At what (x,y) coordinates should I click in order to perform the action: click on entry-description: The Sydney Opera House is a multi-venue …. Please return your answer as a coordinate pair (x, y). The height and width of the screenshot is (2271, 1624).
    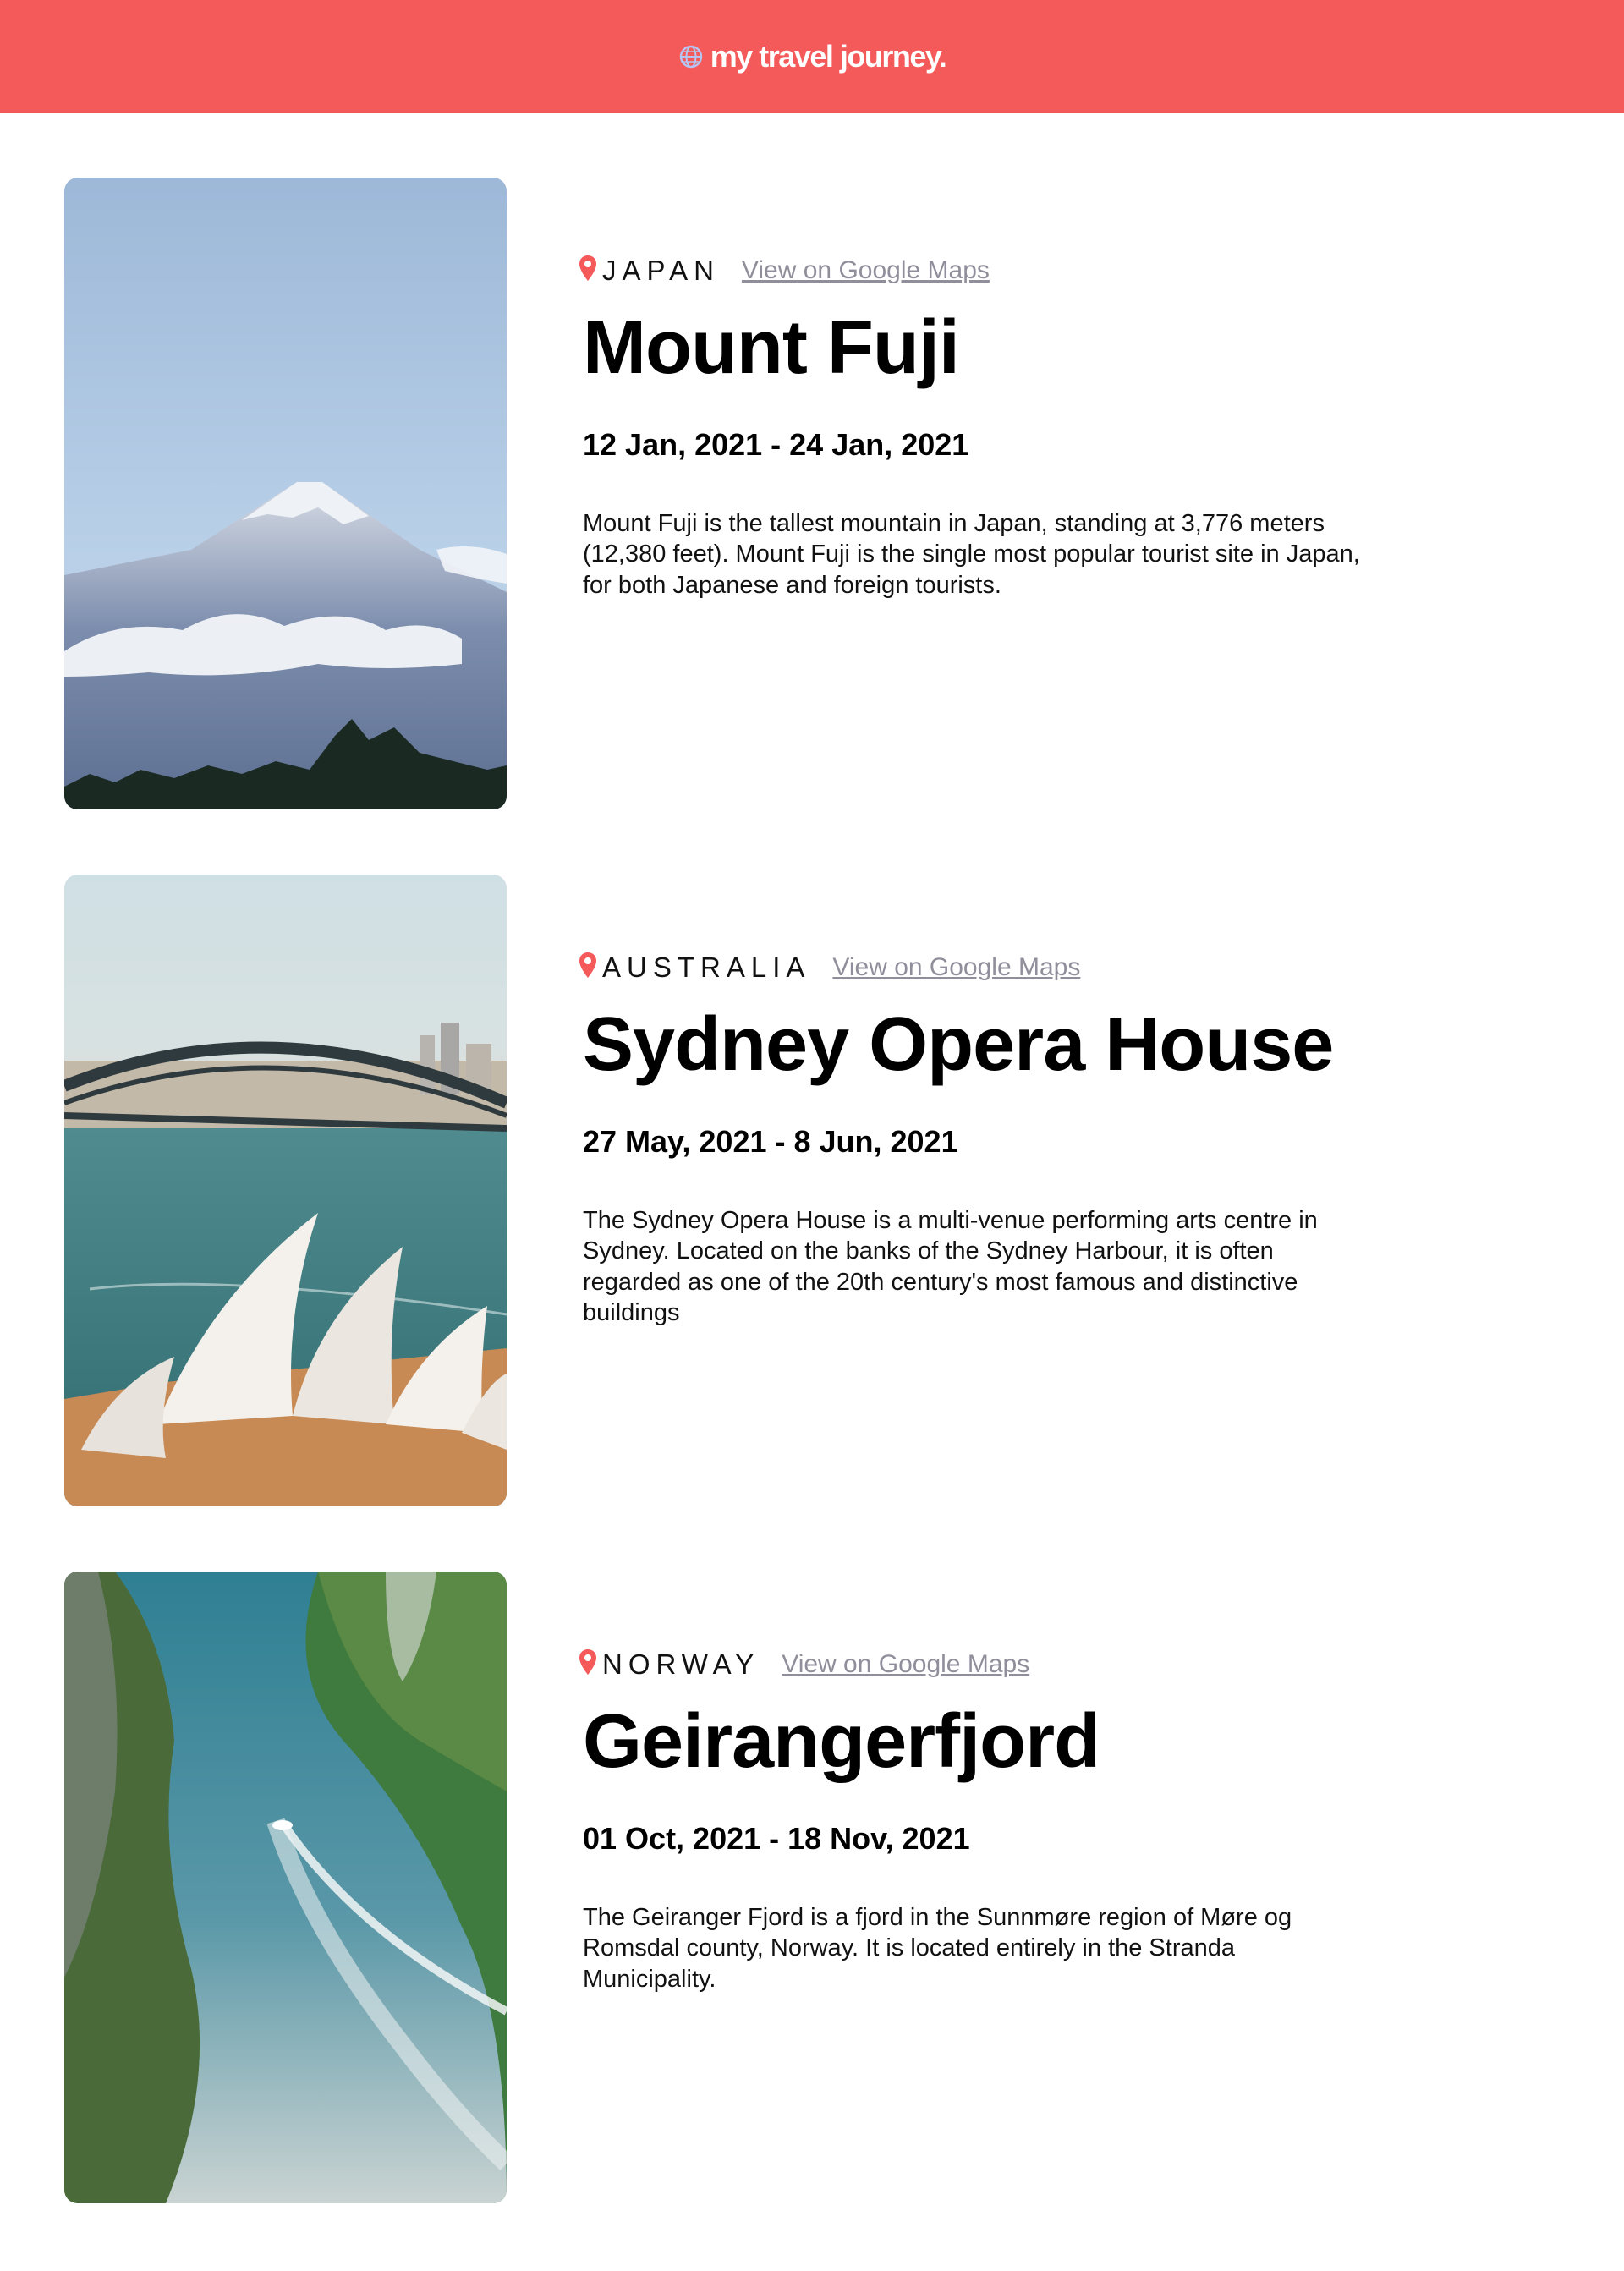
    Looking at the image, I should click on (951, 1266).